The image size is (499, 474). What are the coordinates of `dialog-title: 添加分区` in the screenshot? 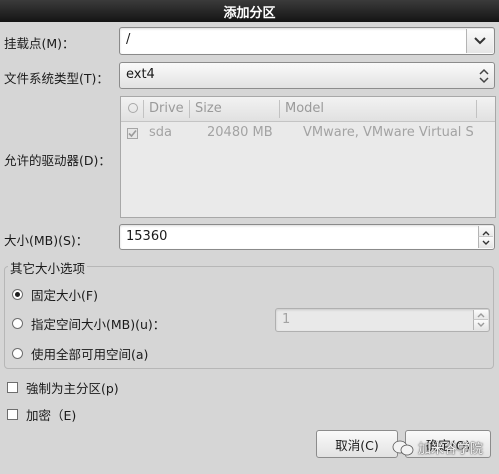 It's located at (249, 13).